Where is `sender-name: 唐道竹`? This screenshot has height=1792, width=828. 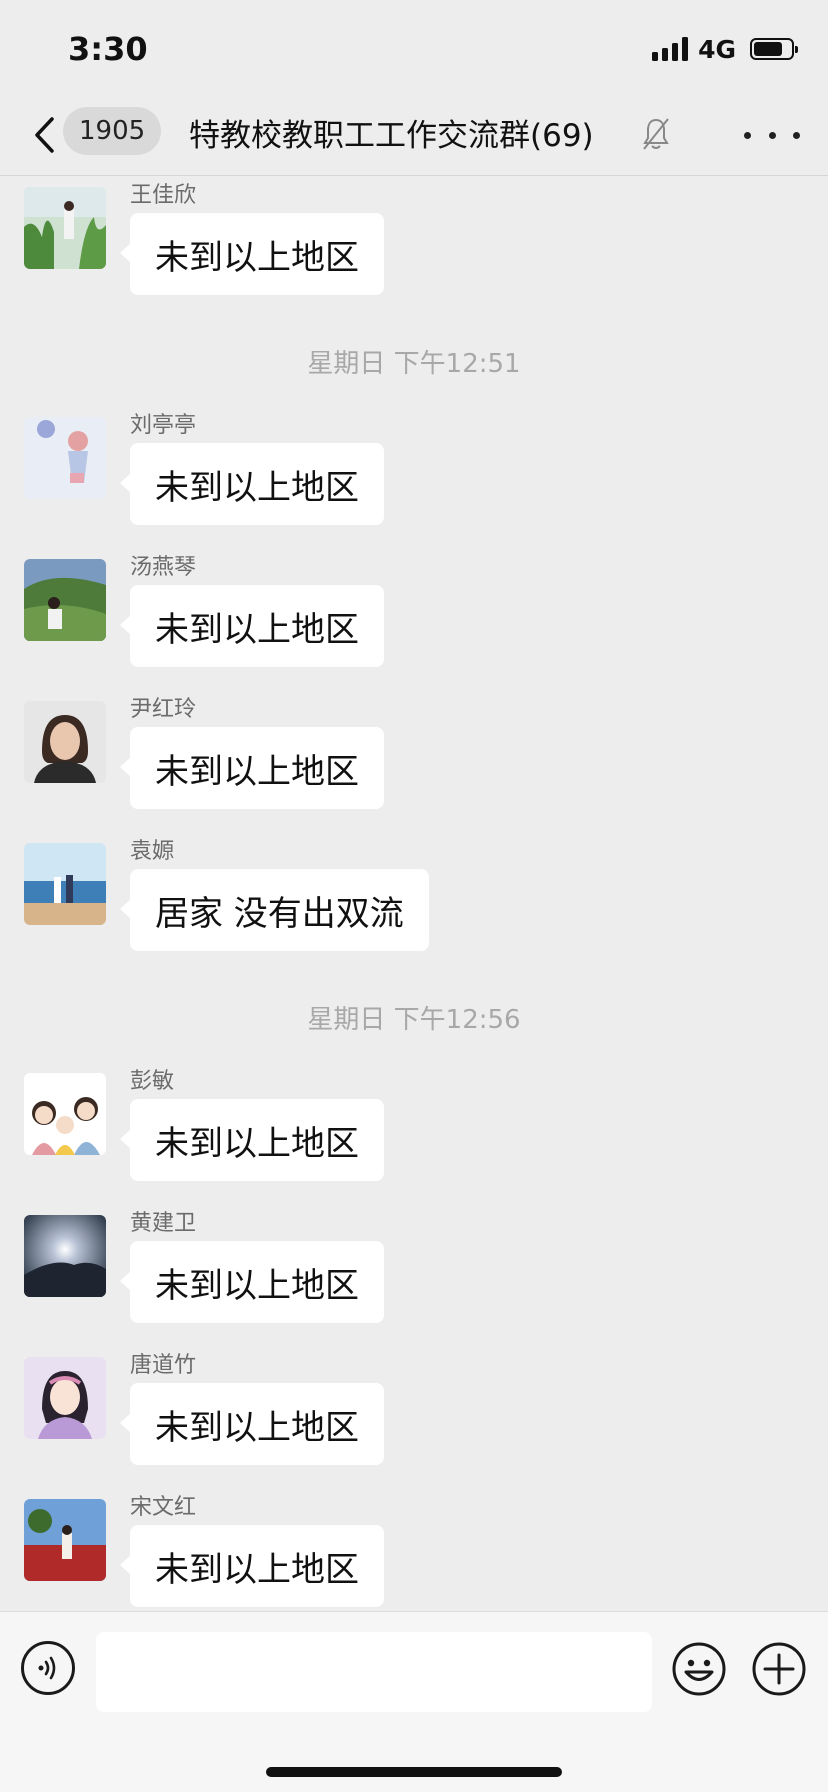
sender-name: 唐道竹 is located at coordinates (163, 1365).